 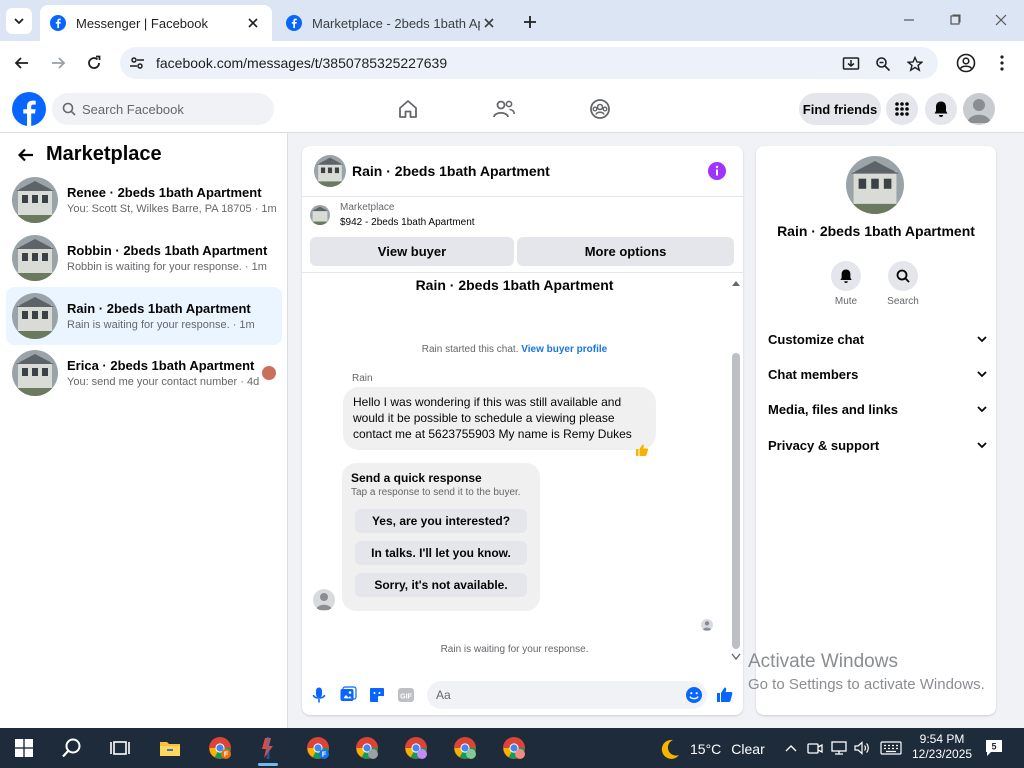 What do you see at coordinates (564, 349) in the screenshot?
I see `view-buyer-profile-link: View buyer profile` at bounding box center [564, 349].